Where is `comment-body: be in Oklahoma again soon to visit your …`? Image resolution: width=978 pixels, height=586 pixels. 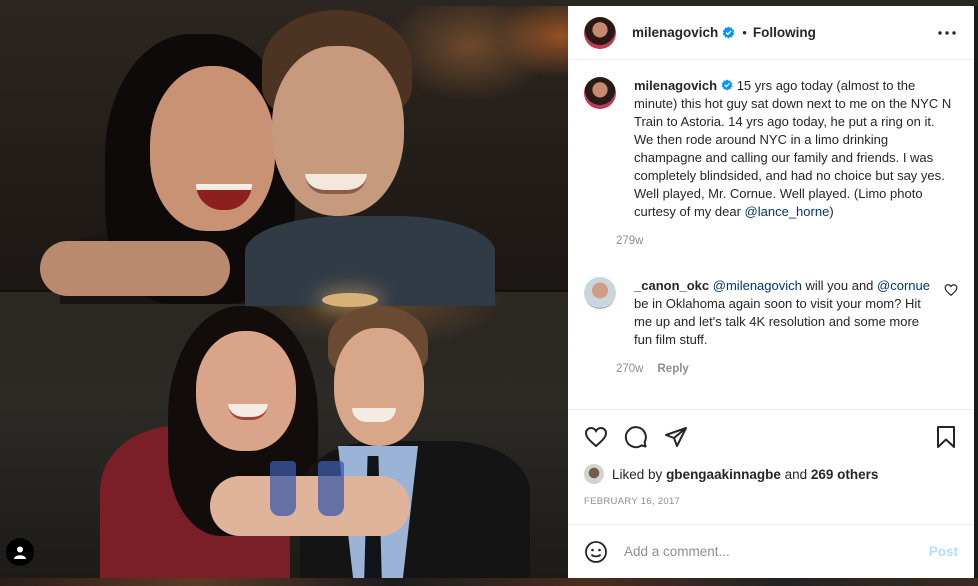
comment-body: be in Oklahoma again soon to visit your … is located at coordinates (777, 321).